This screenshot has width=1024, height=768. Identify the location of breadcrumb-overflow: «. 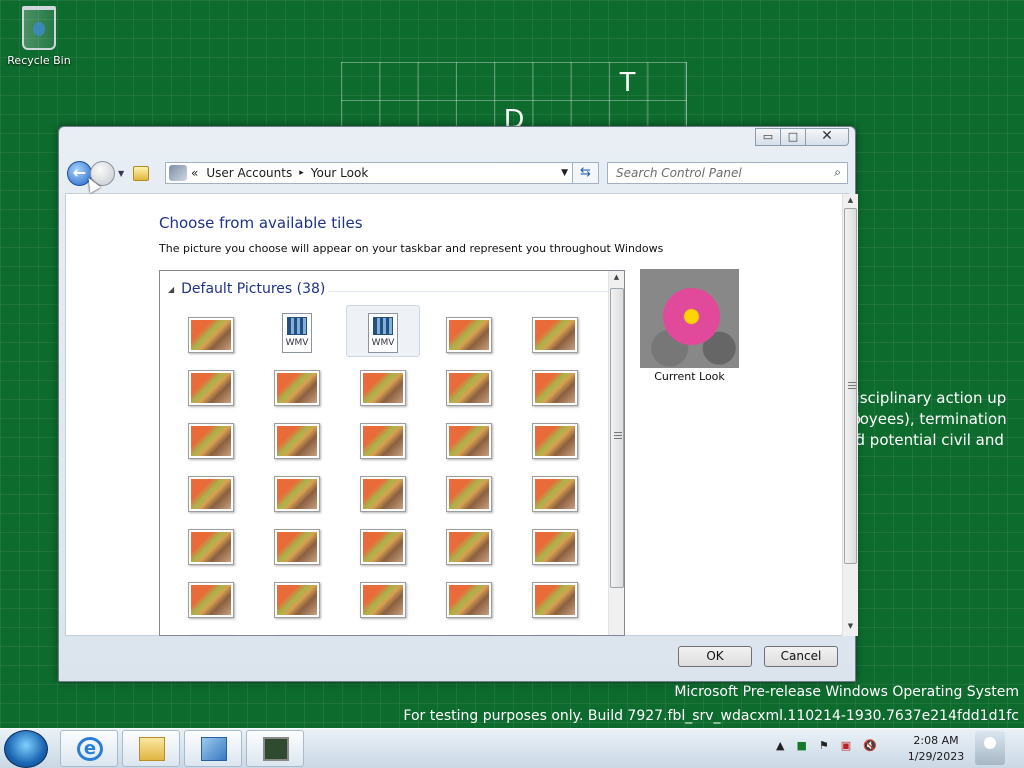
(194, 173).